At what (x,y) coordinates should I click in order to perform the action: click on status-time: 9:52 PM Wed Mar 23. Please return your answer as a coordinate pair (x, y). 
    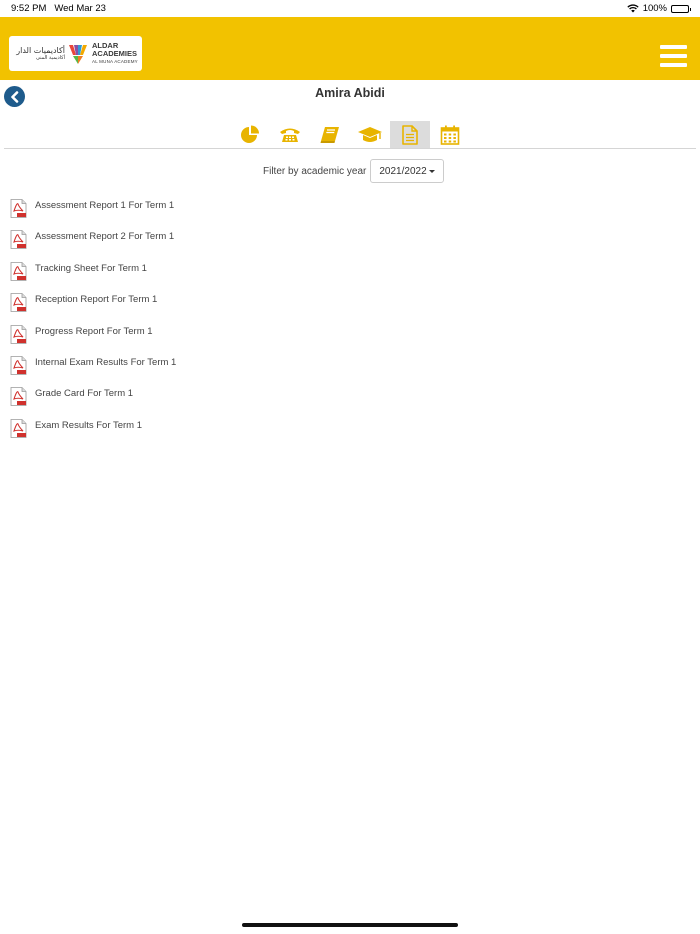
    Looking at the image, I should click on (58, 8).